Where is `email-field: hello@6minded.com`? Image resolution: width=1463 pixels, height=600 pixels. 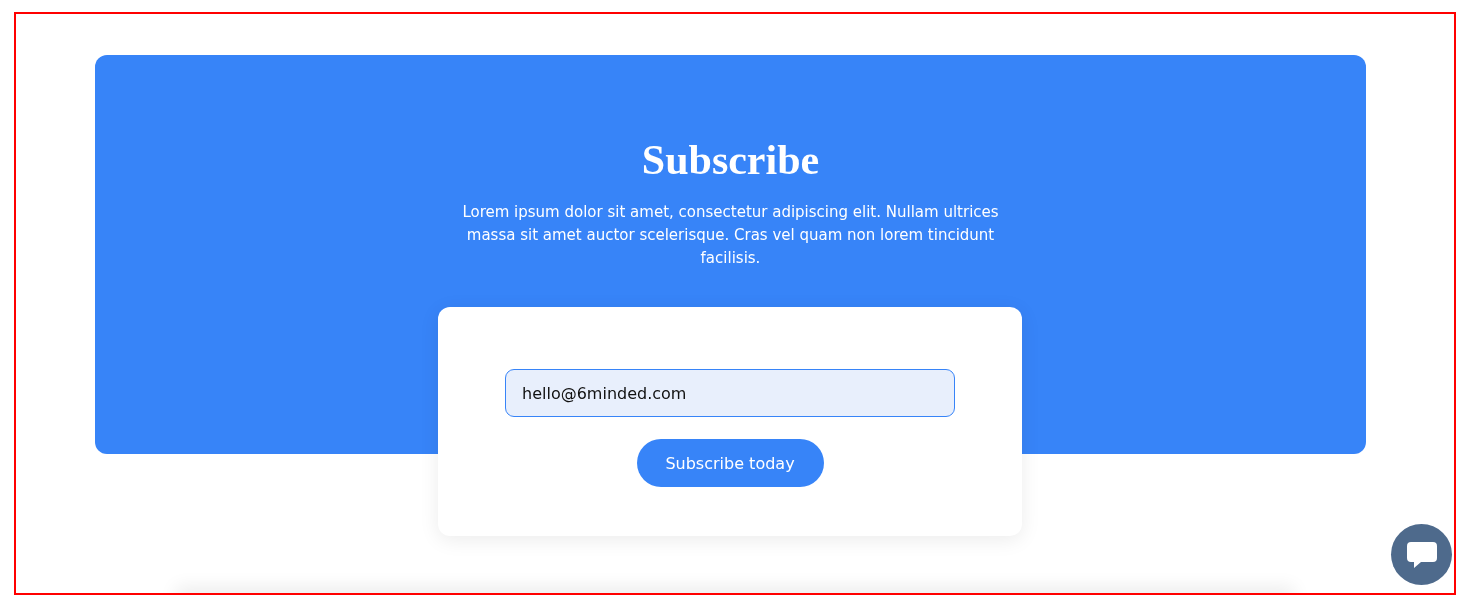
email-field: hello@6minded.com is located at coordinates (730, 393).